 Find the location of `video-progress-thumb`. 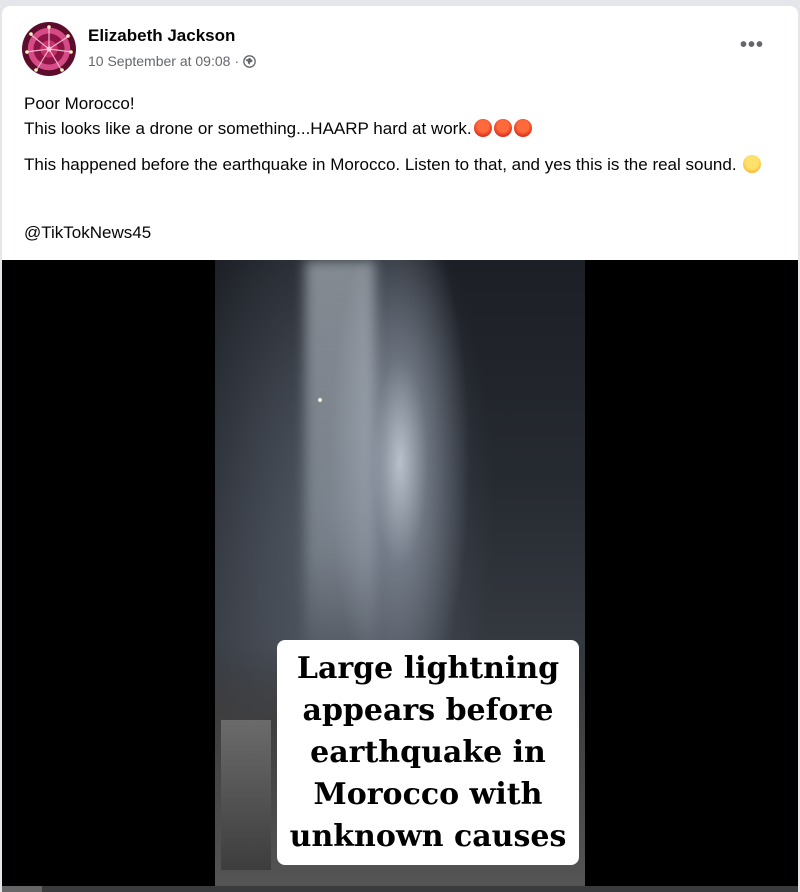

video-progress-thumb is located at coordinates (22, 889).